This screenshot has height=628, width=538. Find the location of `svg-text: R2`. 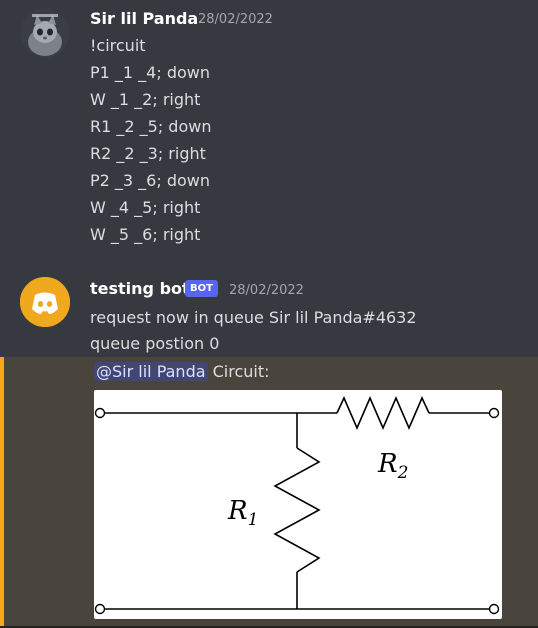

svg-text: R2 is located at coordinates (392, 466).